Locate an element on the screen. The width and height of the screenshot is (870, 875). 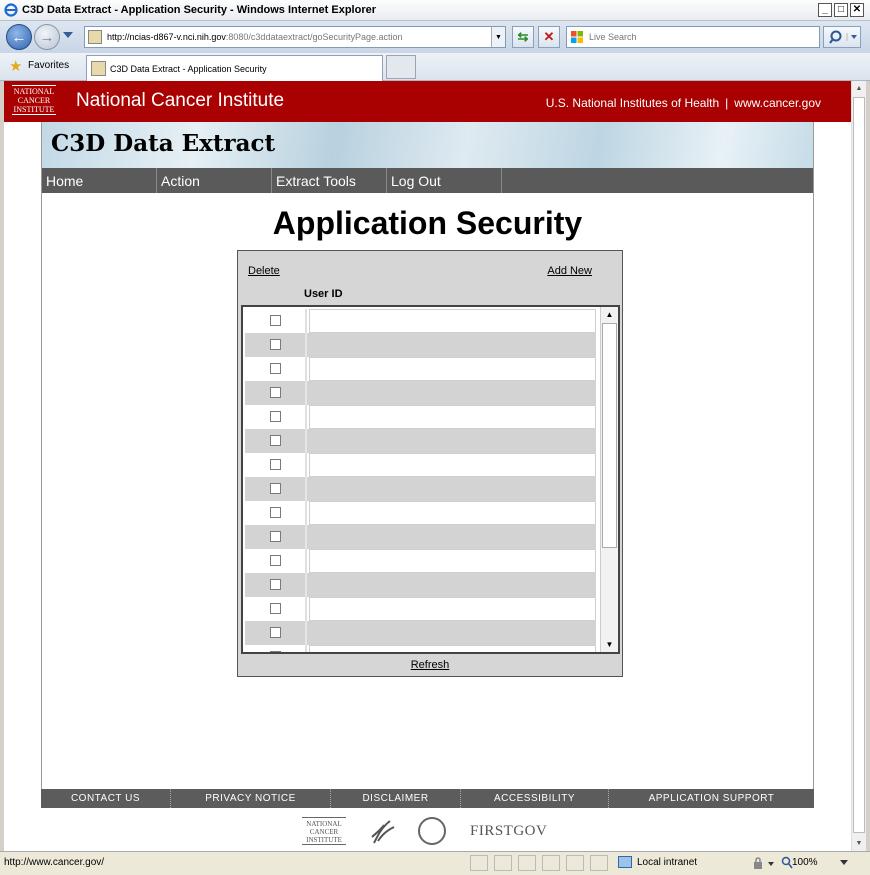
cancer-gov-link: www.cancer.gov is located at coordinates (777, 103).